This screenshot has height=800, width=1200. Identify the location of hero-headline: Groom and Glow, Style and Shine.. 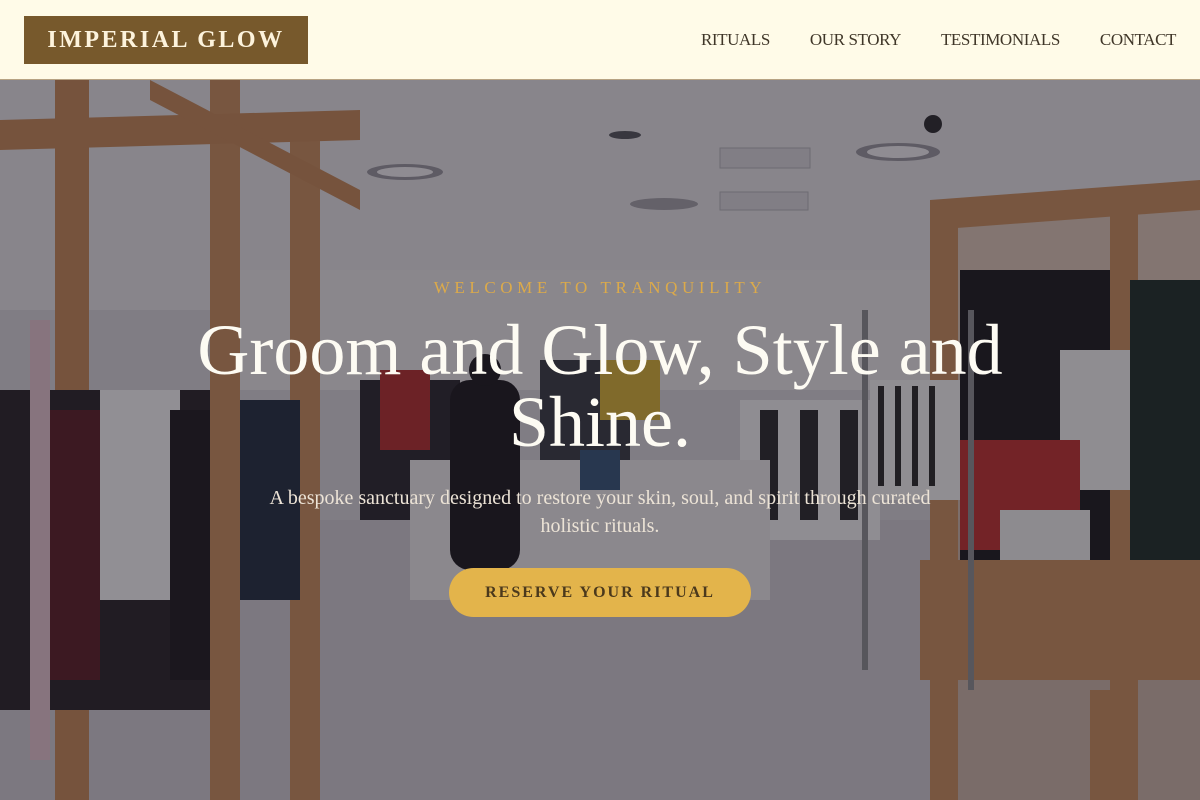
(600, 386).